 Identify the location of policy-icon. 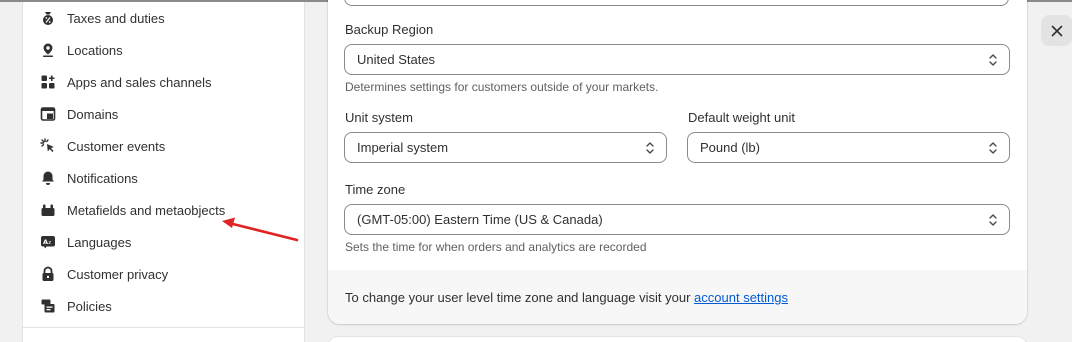
(48, 306).